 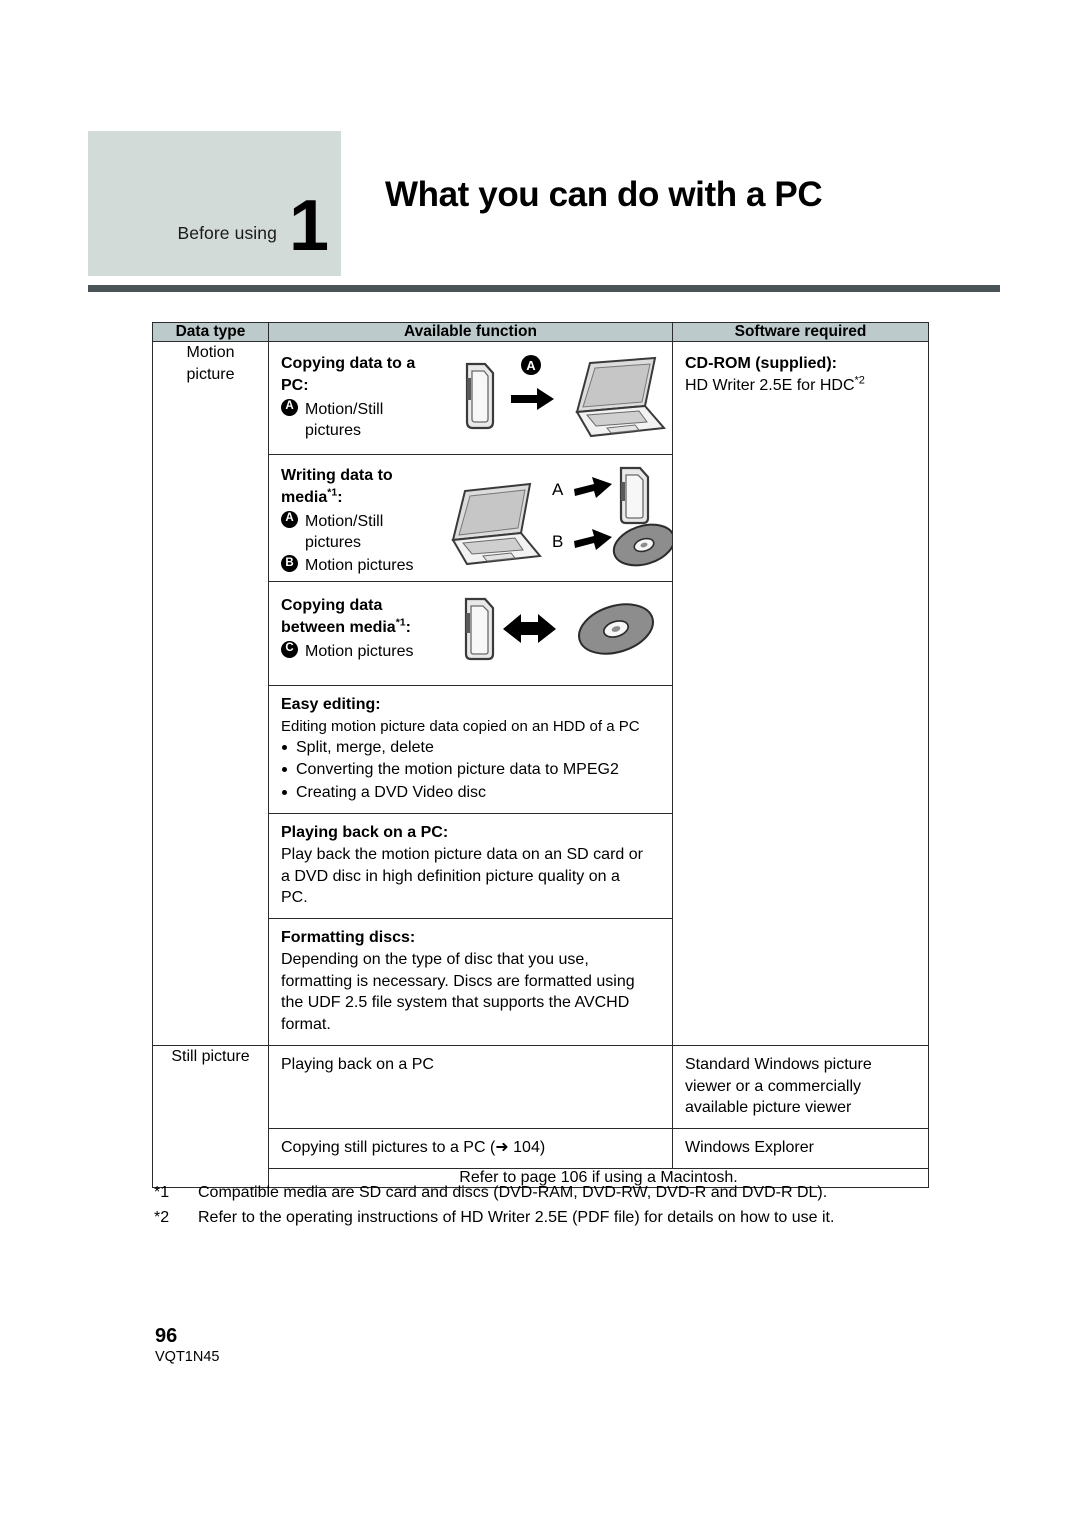 What do you see at coordinates (312, 496) in the screenshot?
I see `fn-title-write-media-line2: media*1:` at bounding box center [312, 496].